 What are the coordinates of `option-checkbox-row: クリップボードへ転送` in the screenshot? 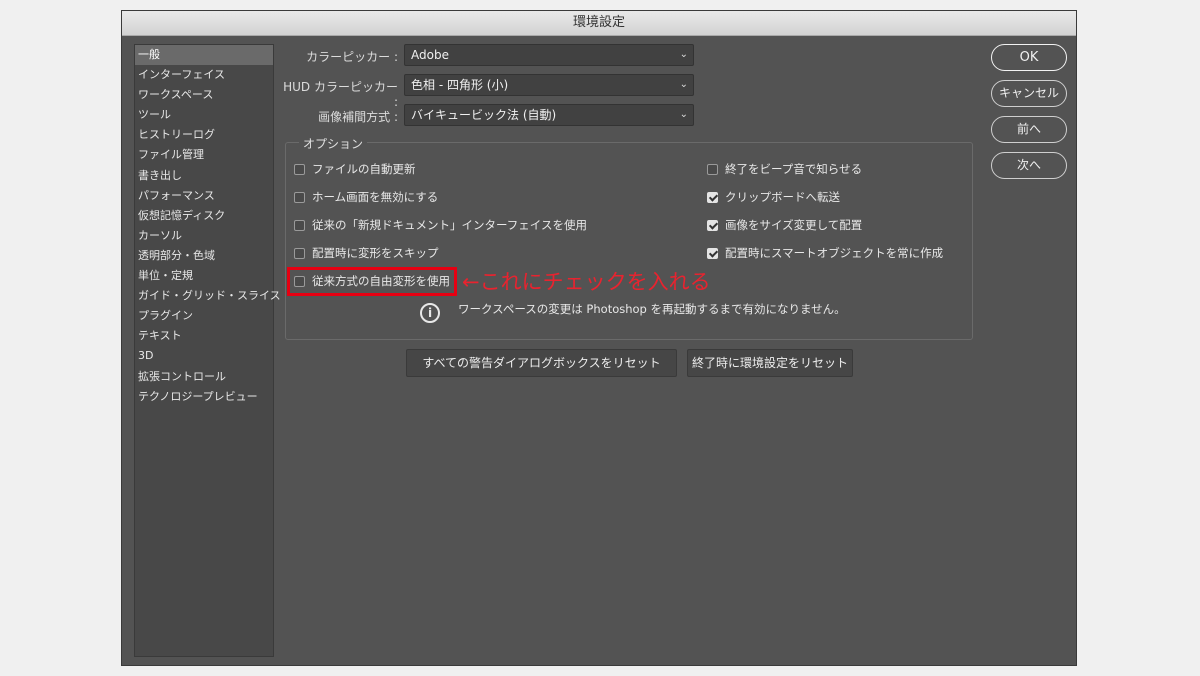 It's located at (773, 197).